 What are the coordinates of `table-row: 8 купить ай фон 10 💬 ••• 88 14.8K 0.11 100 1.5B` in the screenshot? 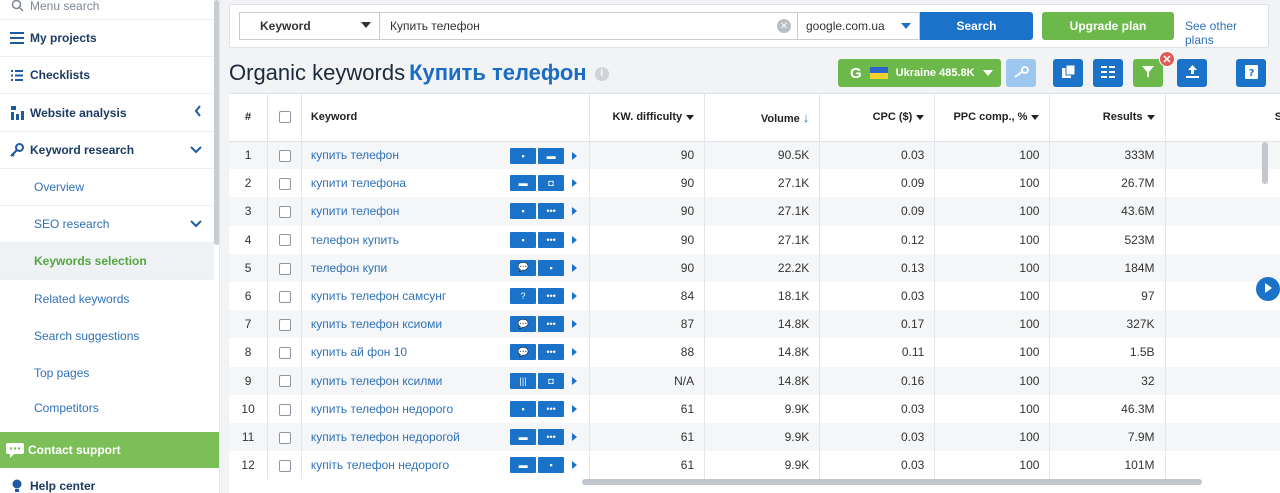 It's located at (754, 352).